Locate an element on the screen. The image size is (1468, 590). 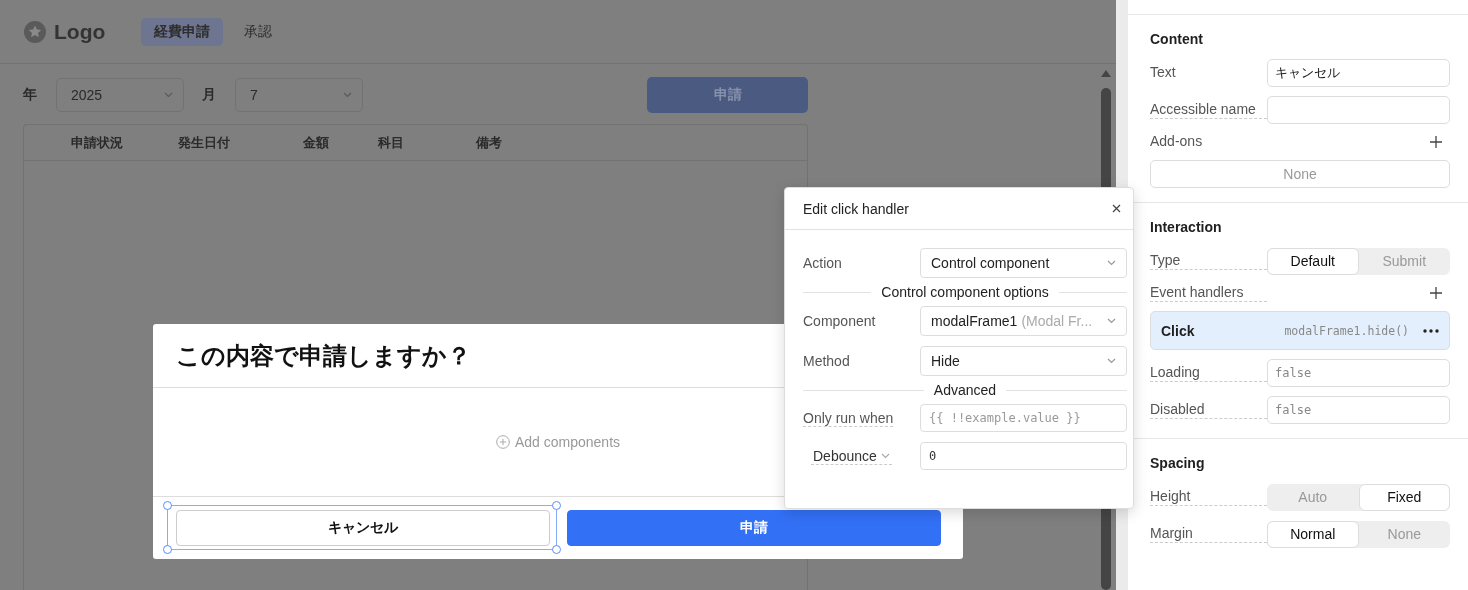
segment-option: Default is located at coordinates (1313, 261).